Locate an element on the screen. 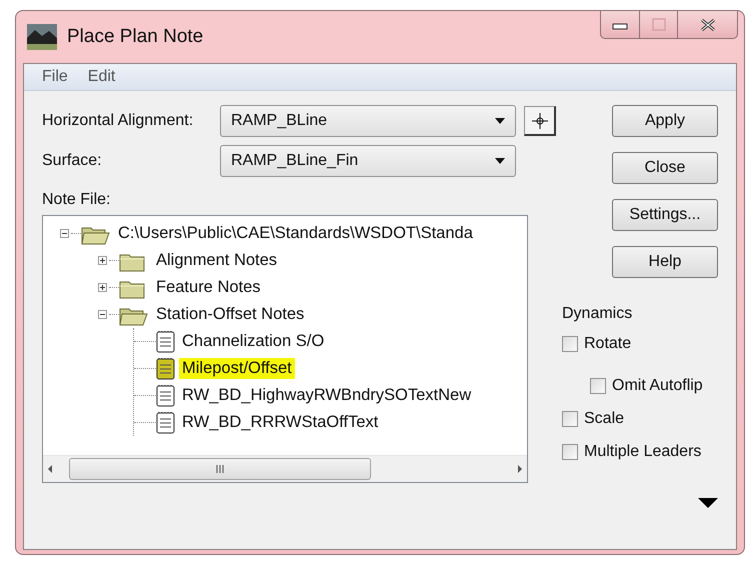 The image size is (750, 562). scrollbar-thumb is located at coordinates (220, 469).